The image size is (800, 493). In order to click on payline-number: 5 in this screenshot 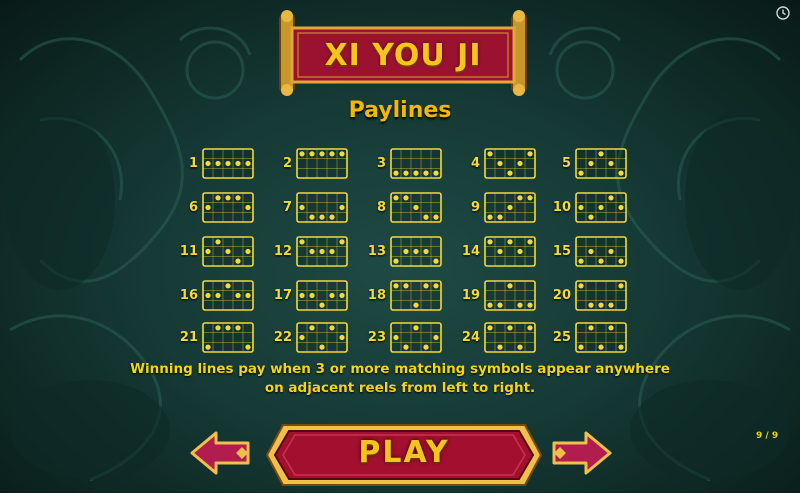, I will do `click(566, 163)`.